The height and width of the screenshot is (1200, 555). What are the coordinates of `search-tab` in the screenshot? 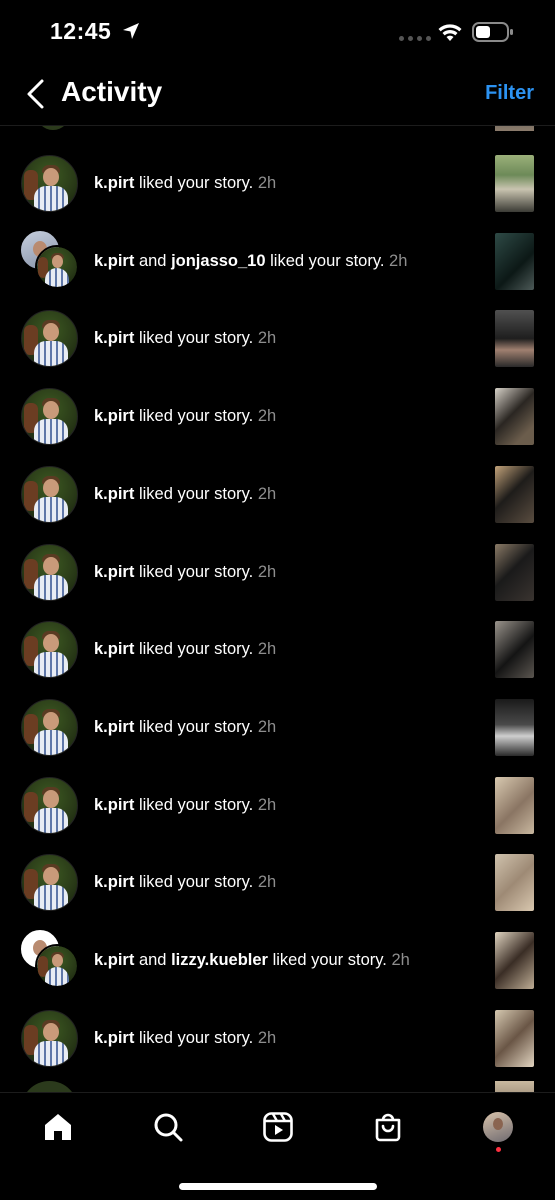 It's located at (168, 1127).